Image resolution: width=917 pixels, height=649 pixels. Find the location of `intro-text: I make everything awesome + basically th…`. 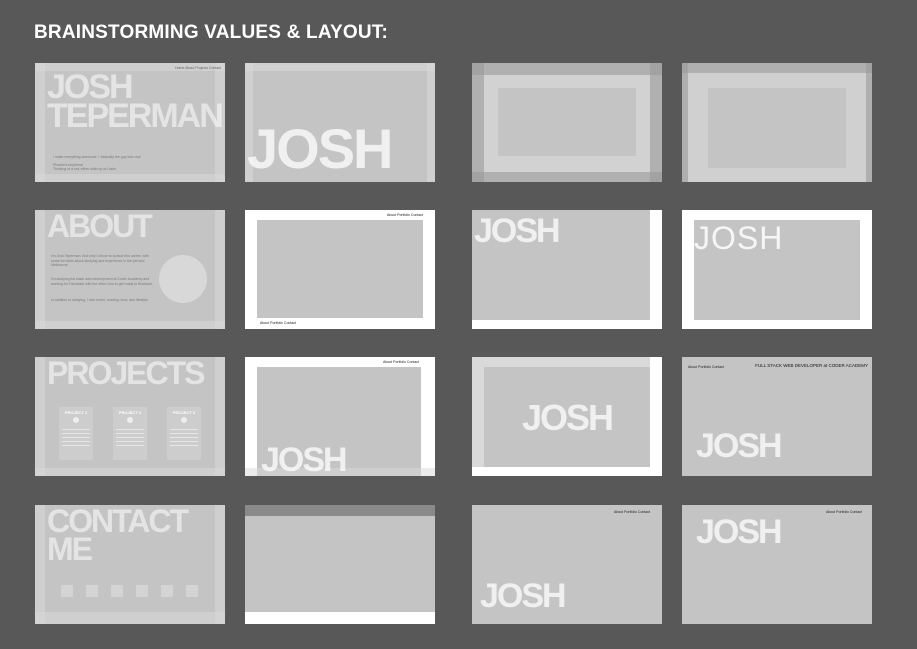

intro-text: I make everything awesome + basically th… is located at coordinates (97, 157).